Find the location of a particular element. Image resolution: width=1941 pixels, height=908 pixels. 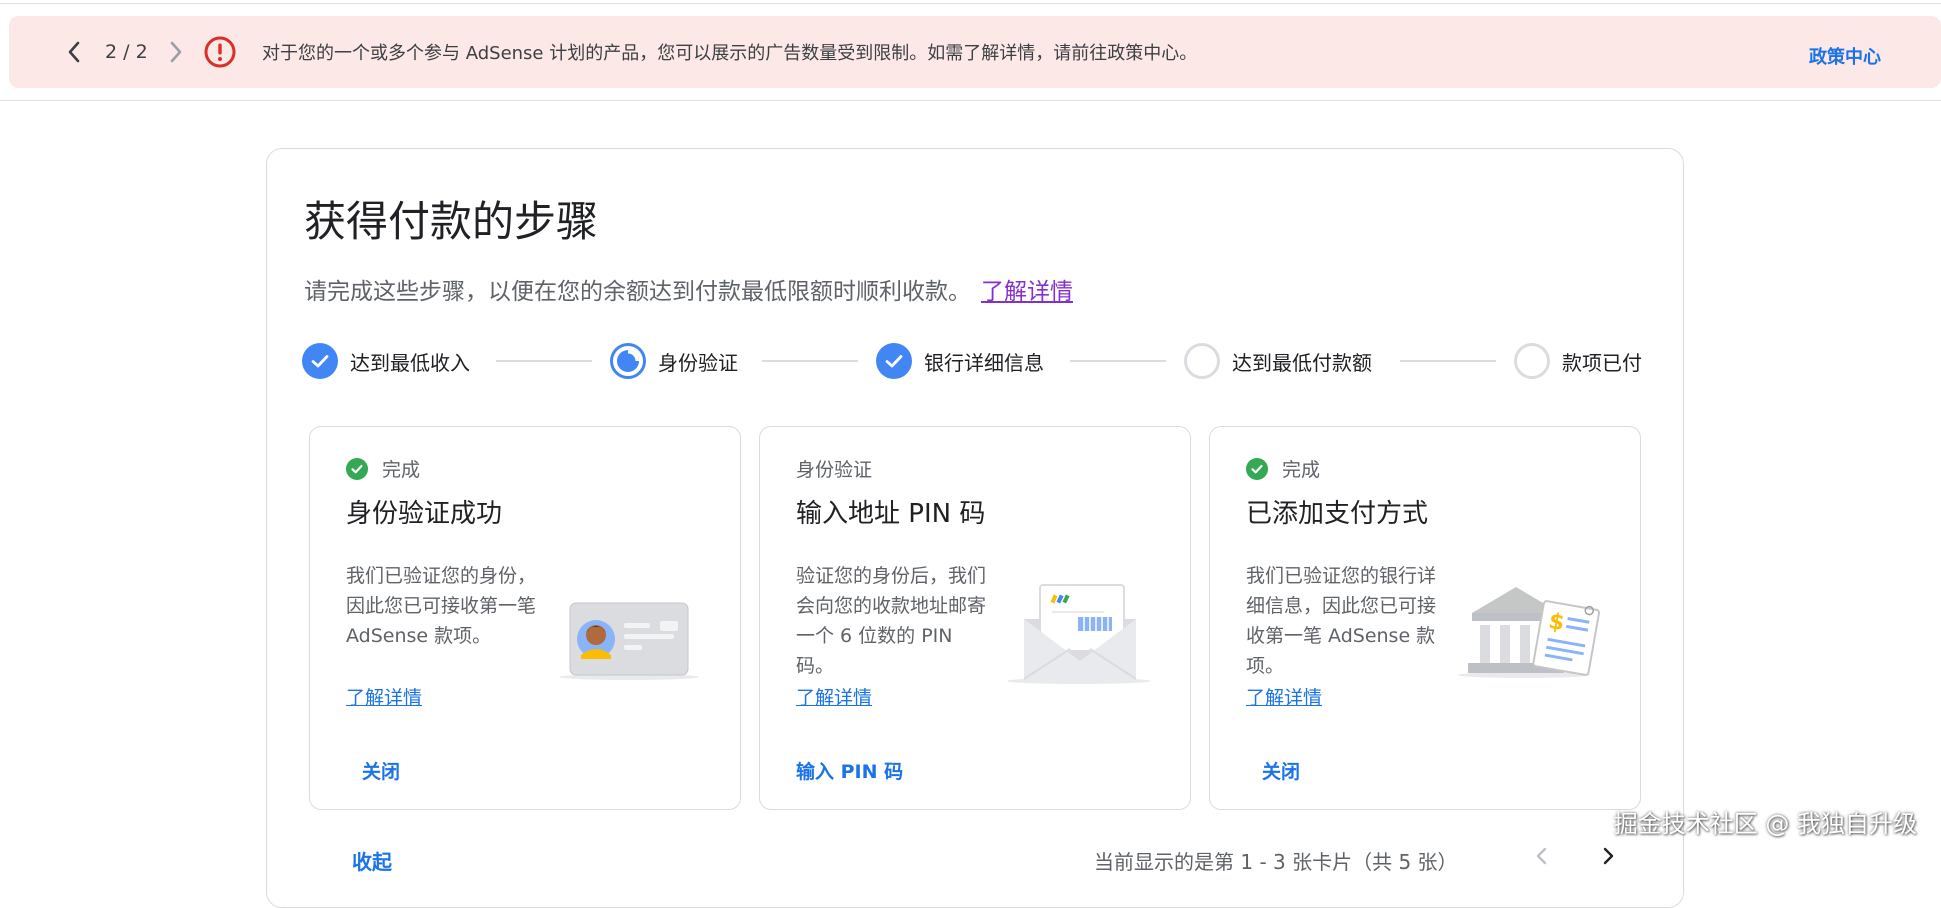

step-label: 身份验证 is located at coordinates (698, 362).